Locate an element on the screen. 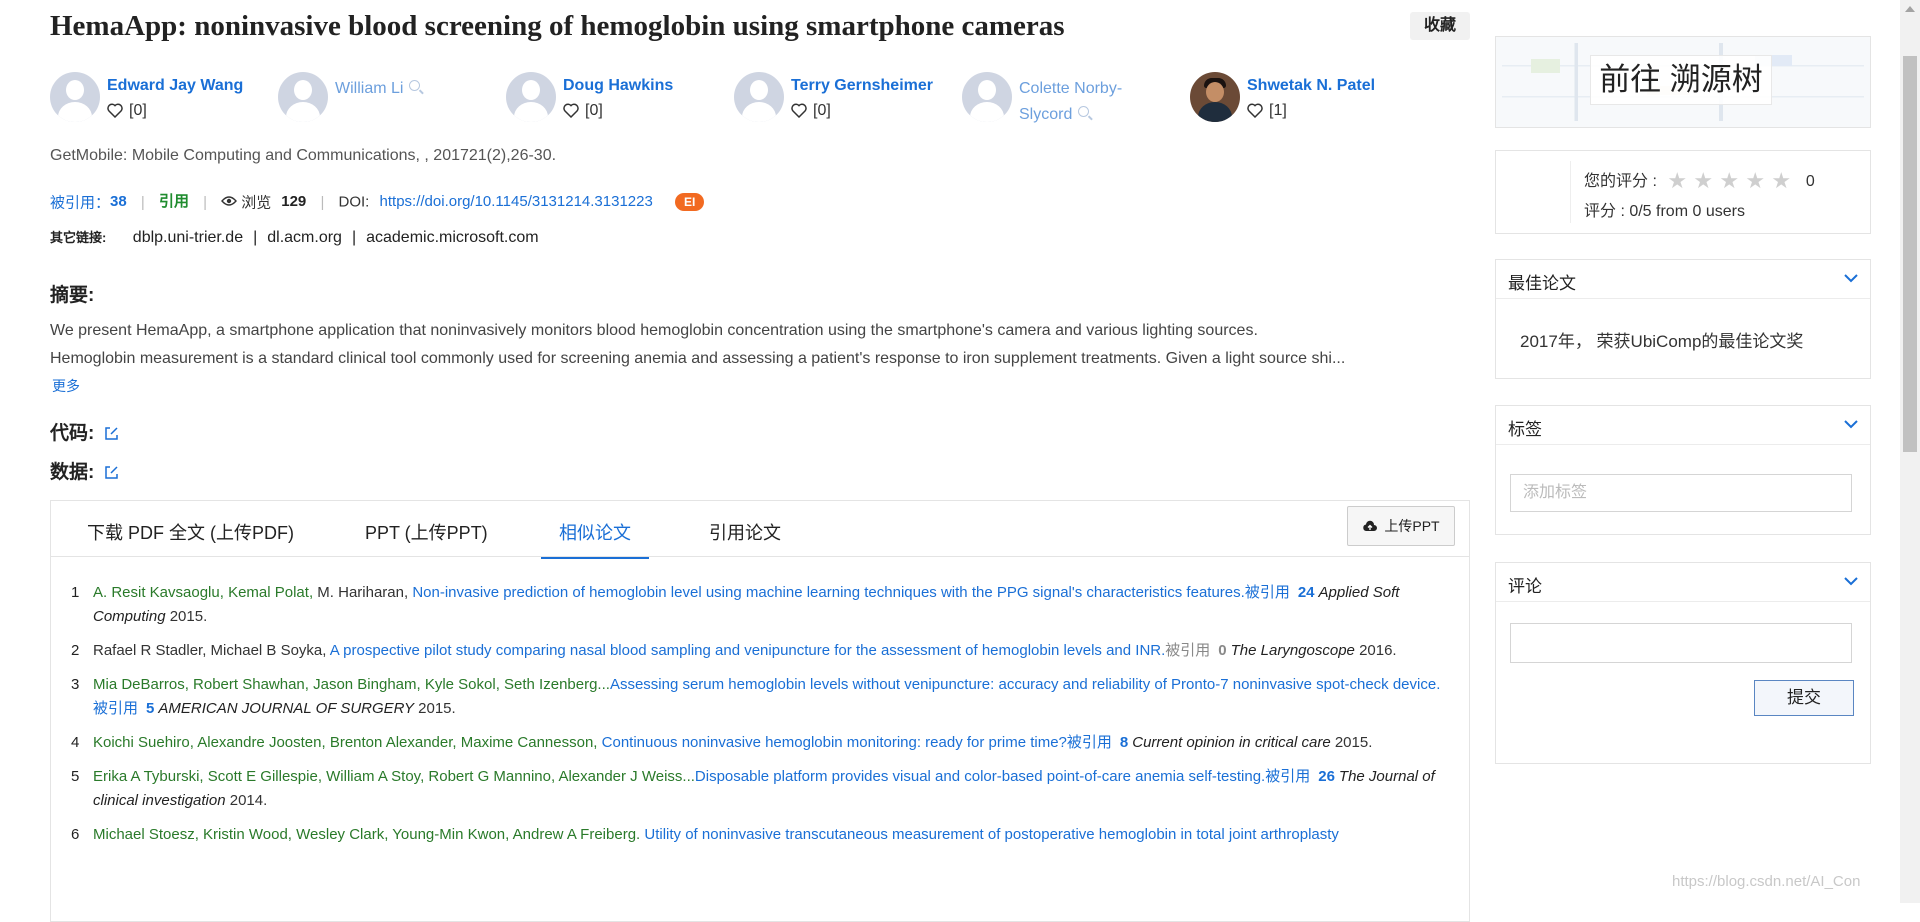 Image resolution: width=1920 pixels, height=922 pixels. your-rating: 您的评分 : ★ ★ ★ ★ ★ 0 is located at coordinates (1699, 180).